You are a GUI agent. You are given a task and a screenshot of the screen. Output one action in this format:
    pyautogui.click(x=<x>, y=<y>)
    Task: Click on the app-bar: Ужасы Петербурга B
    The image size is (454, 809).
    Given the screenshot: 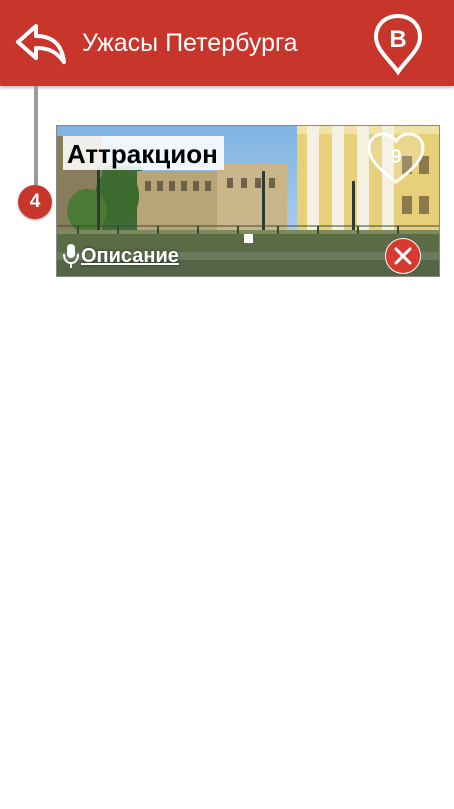 What is the action you would take?
    pyautogui.click(x=227, y=43)
    